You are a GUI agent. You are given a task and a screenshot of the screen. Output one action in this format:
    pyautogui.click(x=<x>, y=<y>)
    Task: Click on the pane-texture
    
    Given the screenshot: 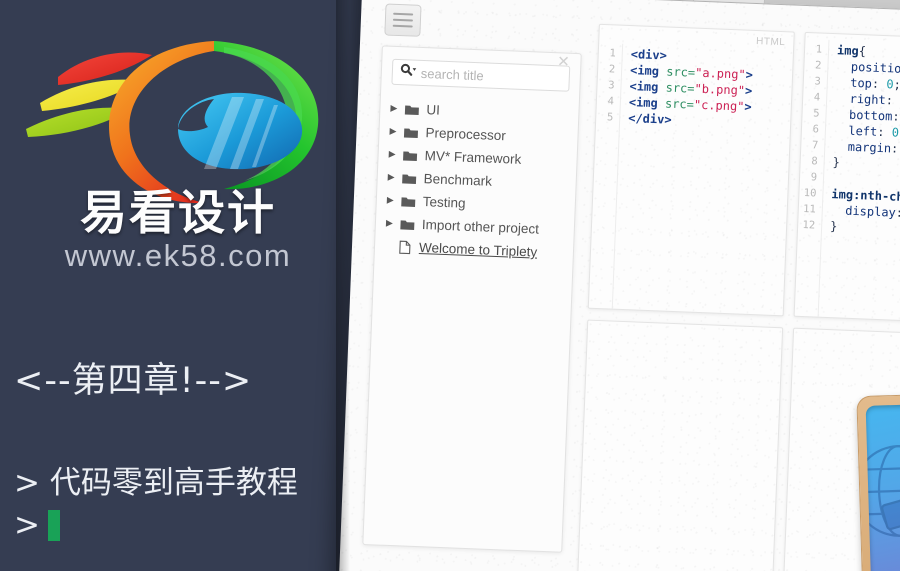 What is the action you would take?
    pyautogui.click(x=679, y=445)
    